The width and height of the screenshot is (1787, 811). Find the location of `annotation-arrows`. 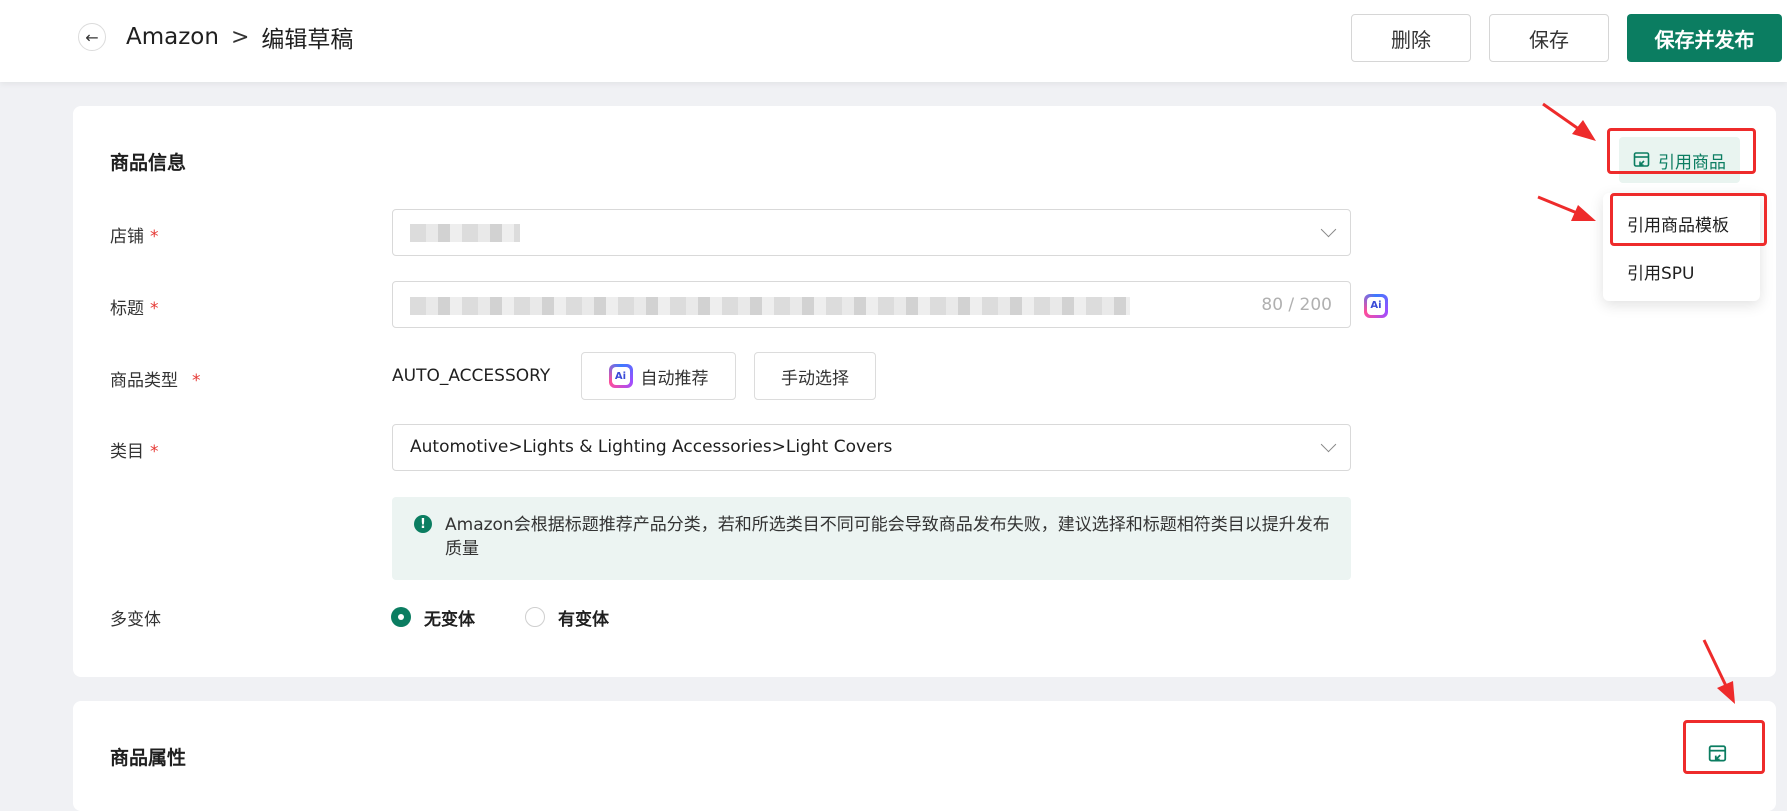

annotation-arrows is located at coordinates (1636, 403).